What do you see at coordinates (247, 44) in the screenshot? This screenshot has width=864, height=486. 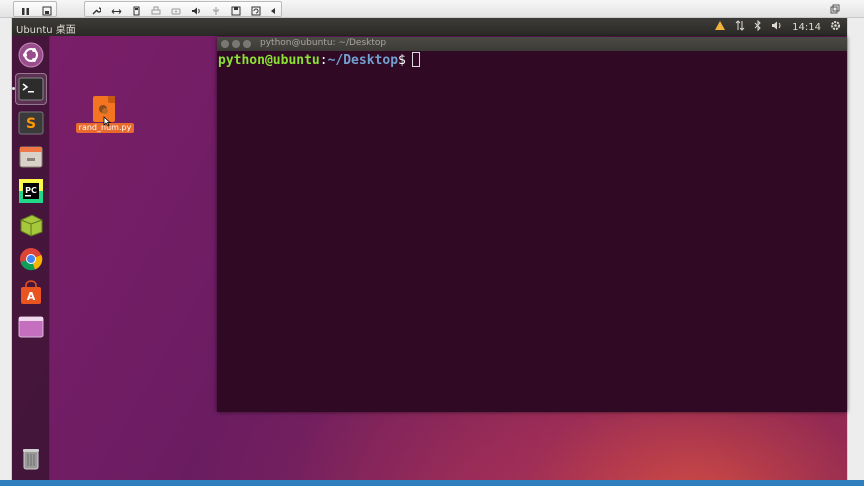 I see `maximize-button` at bounding box center [247, 44].